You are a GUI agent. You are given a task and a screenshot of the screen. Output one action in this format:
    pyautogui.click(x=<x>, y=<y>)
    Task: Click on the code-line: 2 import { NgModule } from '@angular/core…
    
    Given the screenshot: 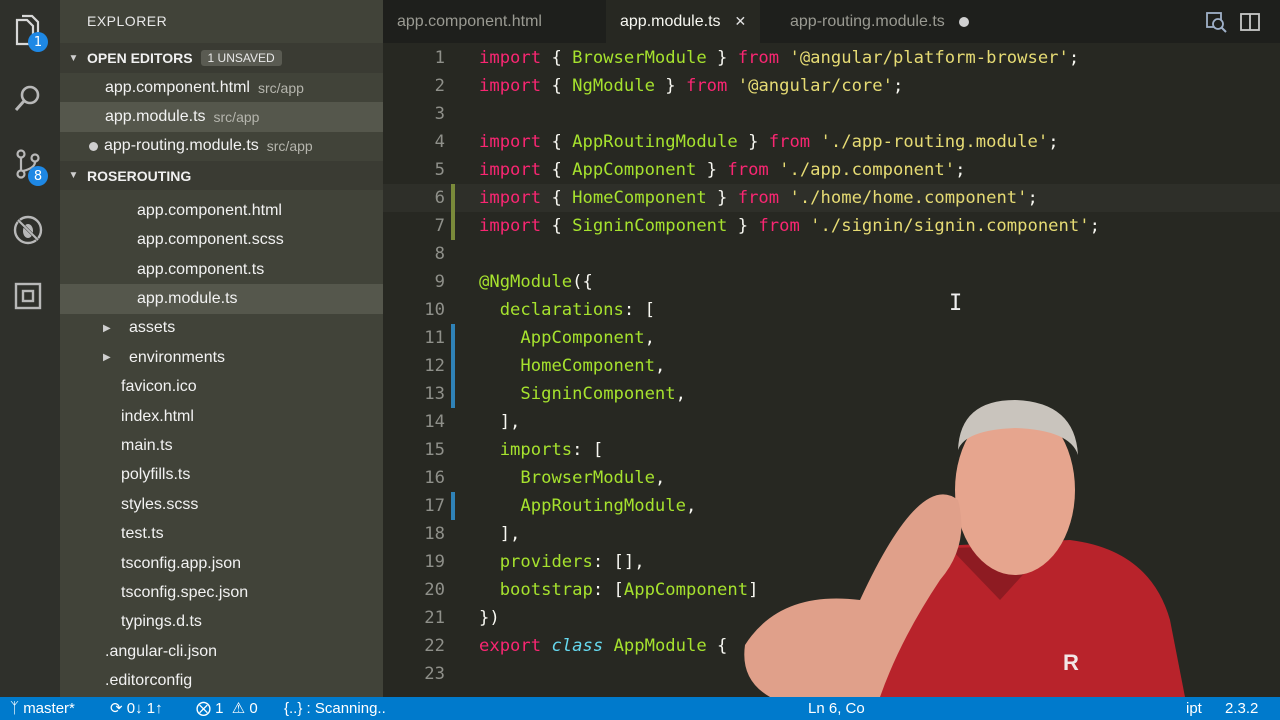 What is the action you would take?
    pyautogui.click(x=831, y=86)
    